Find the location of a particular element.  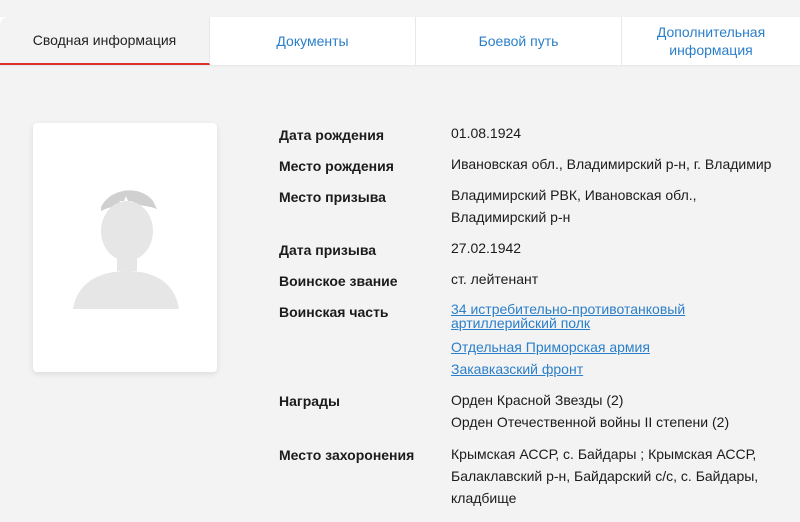

unit-link-army: Отдельная Приморская армия is located at coordinates (550, 347).